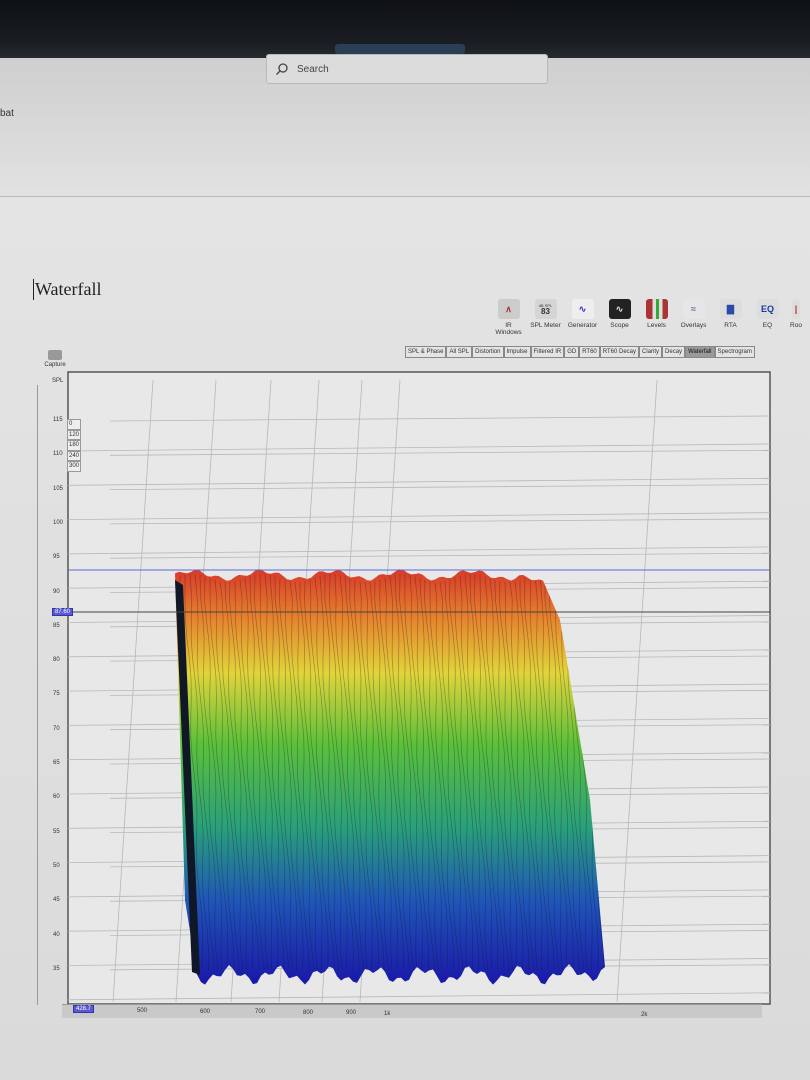 This screenshot has height=1080, width=810. Describe the element at coordinates (56, 968) in the screenshot. I see `y-tick-label: 35` at that location.